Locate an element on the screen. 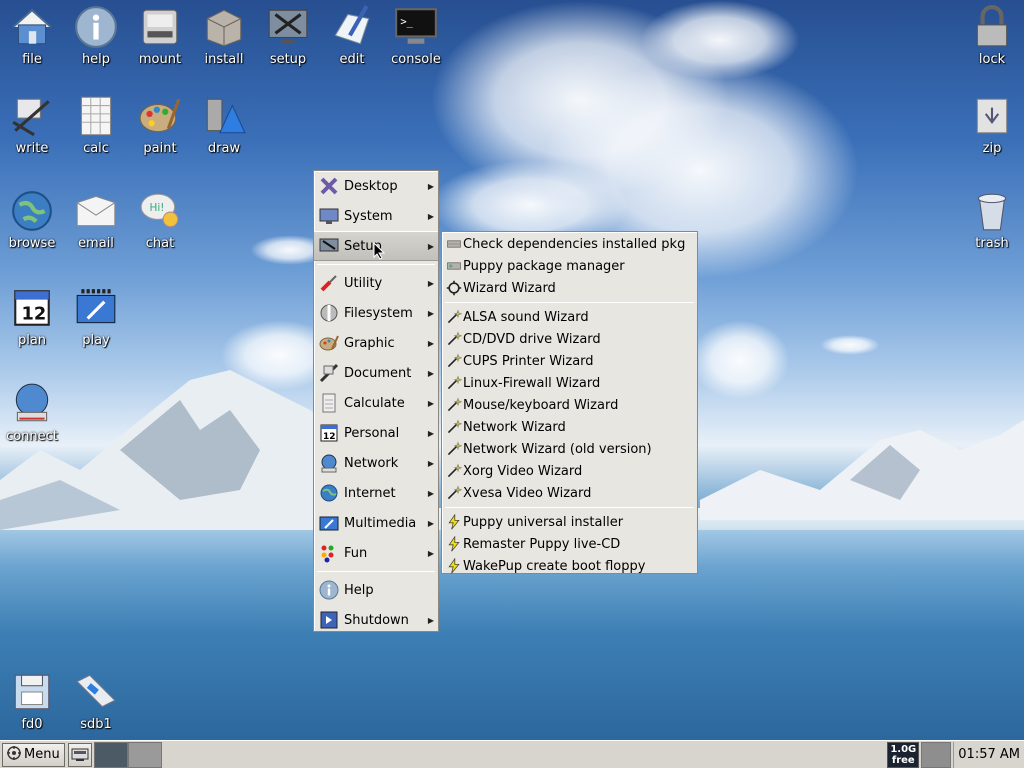 The image size is (1024, 768). desktop-icon-sdb1: sdb1 is located at coordinates (96, 700).